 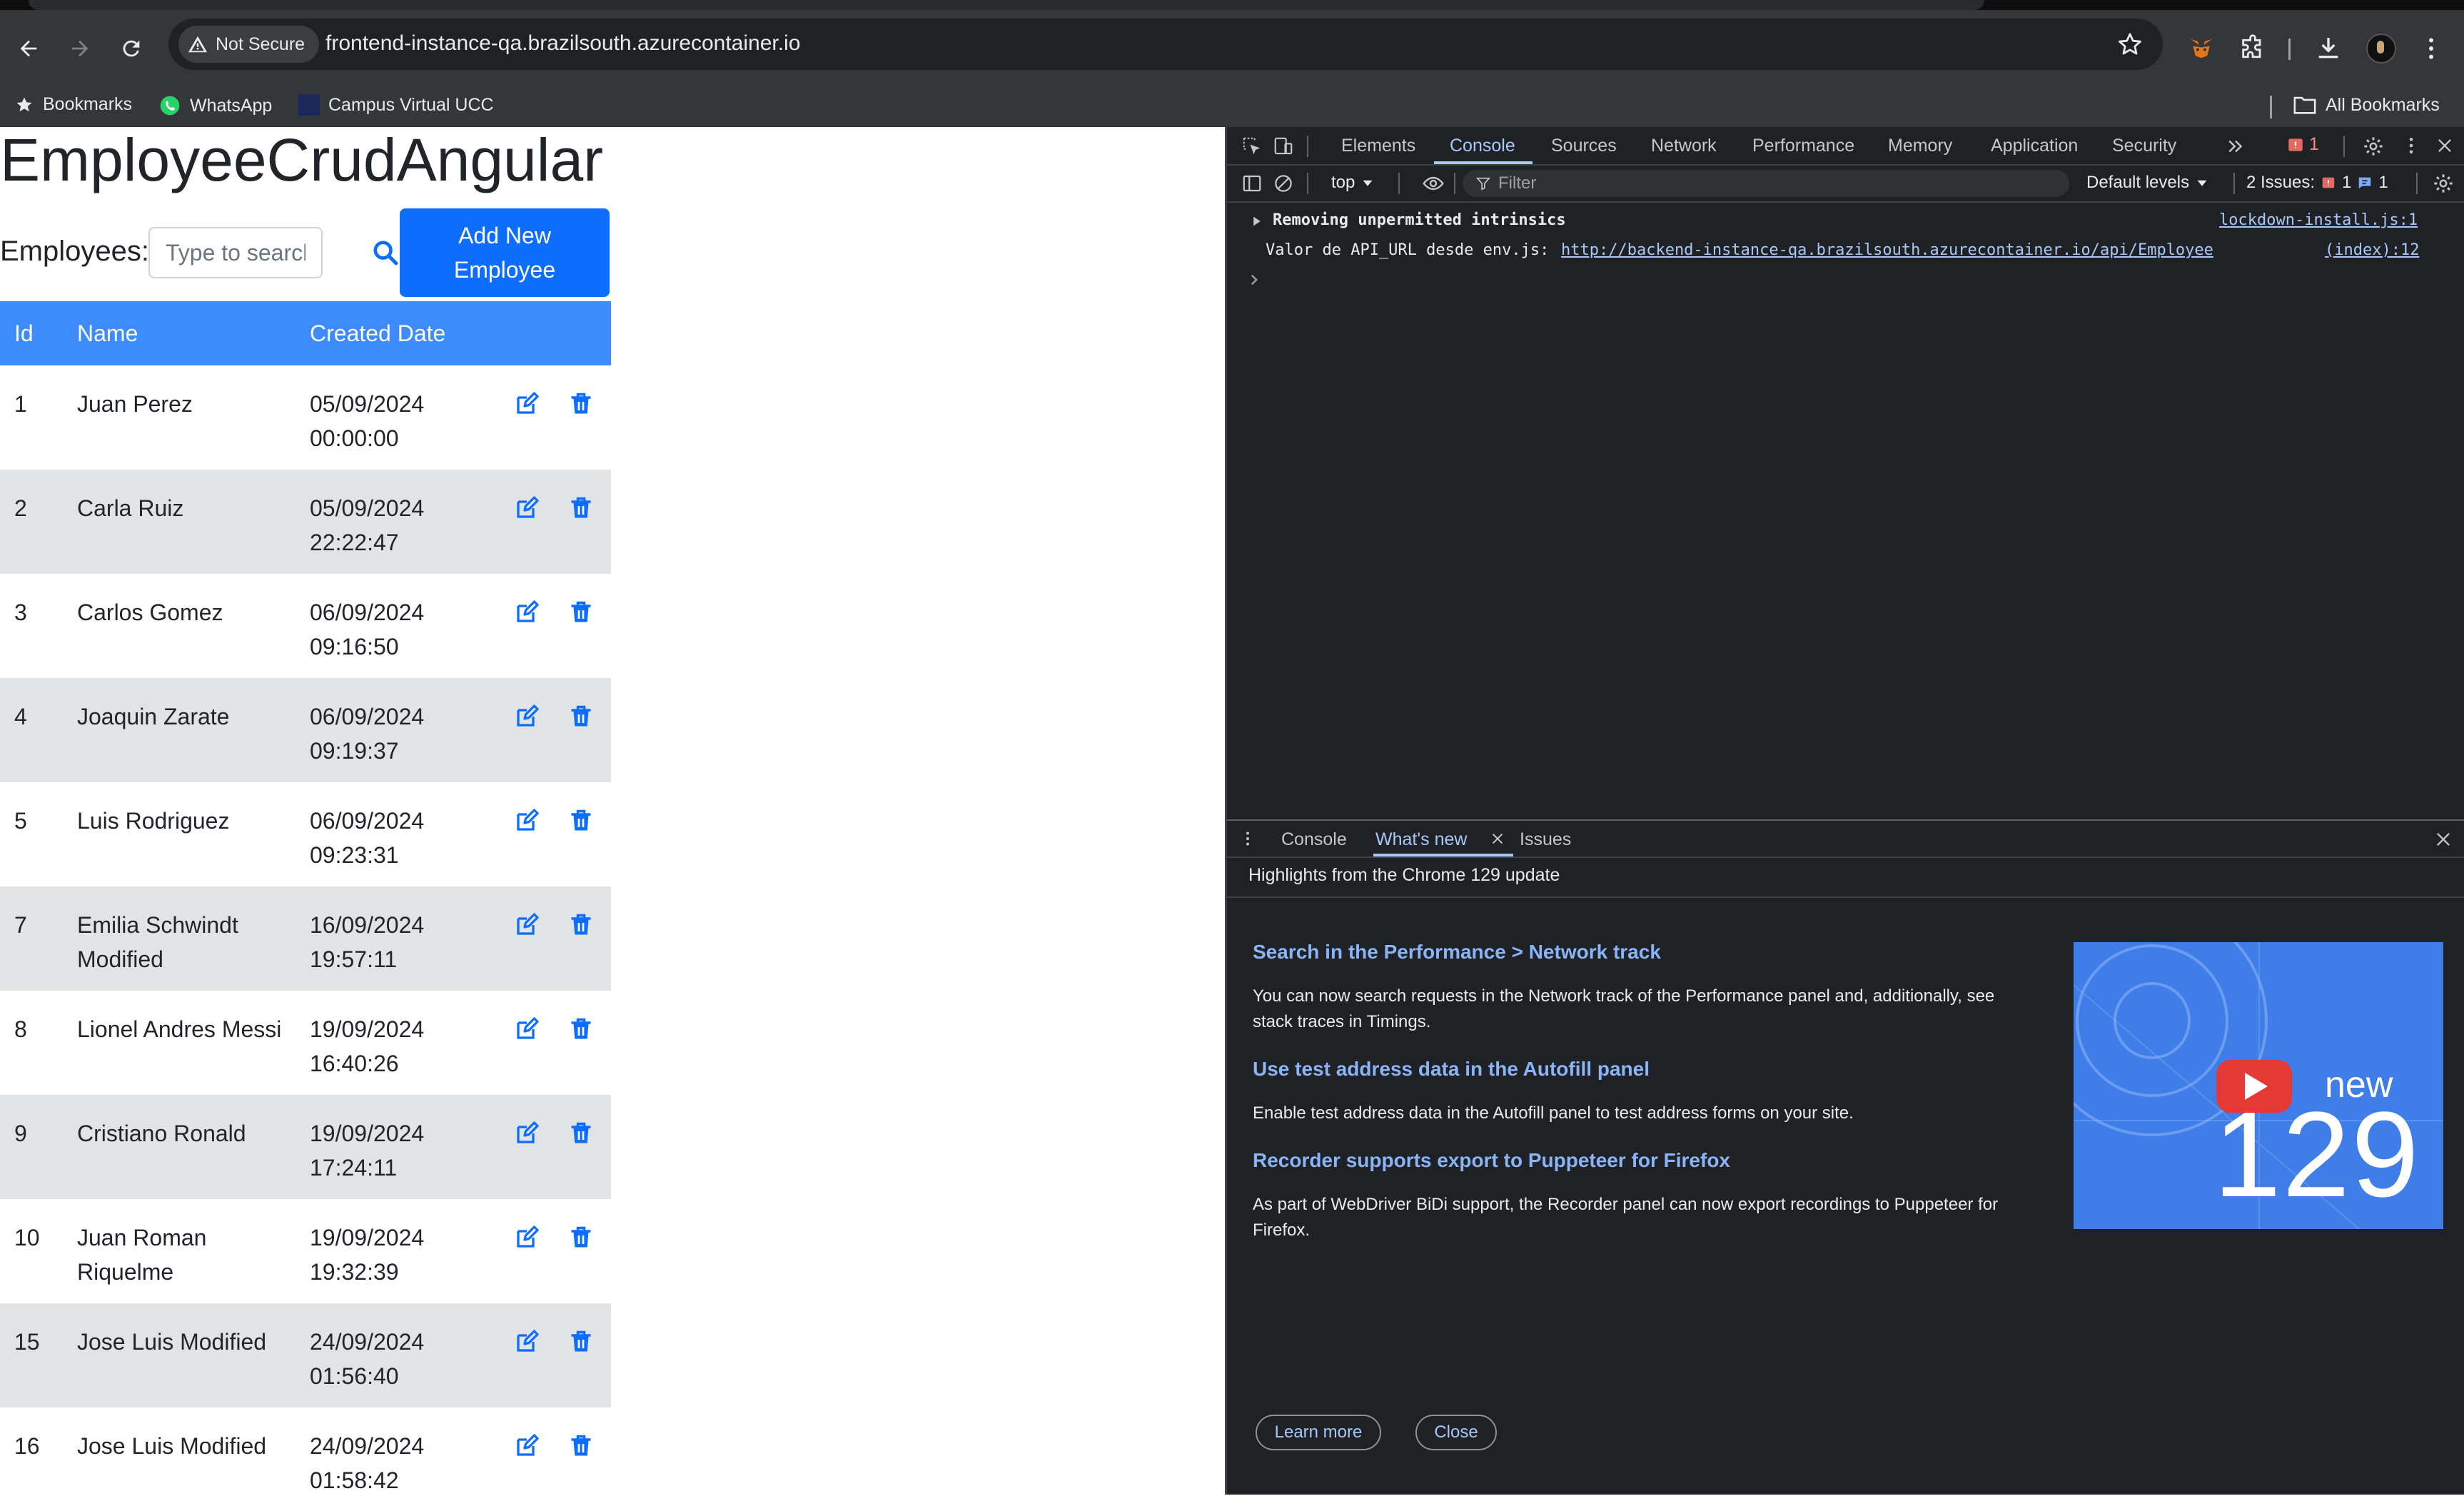 What do you see at coordinates (2411, 146) in the screenshot?
I see `devtools-menu-icon` at bounding box center [2411, 146].